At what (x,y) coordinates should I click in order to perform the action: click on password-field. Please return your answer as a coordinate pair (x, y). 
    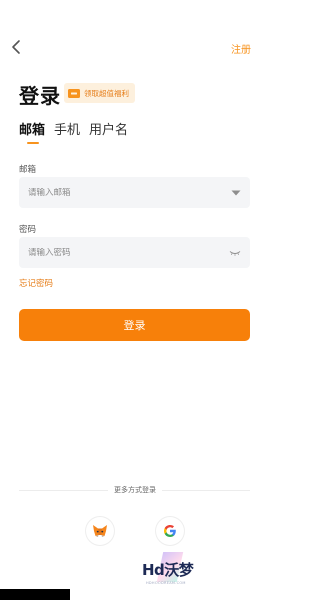
    Looking at the image, I should click on (134, 252).